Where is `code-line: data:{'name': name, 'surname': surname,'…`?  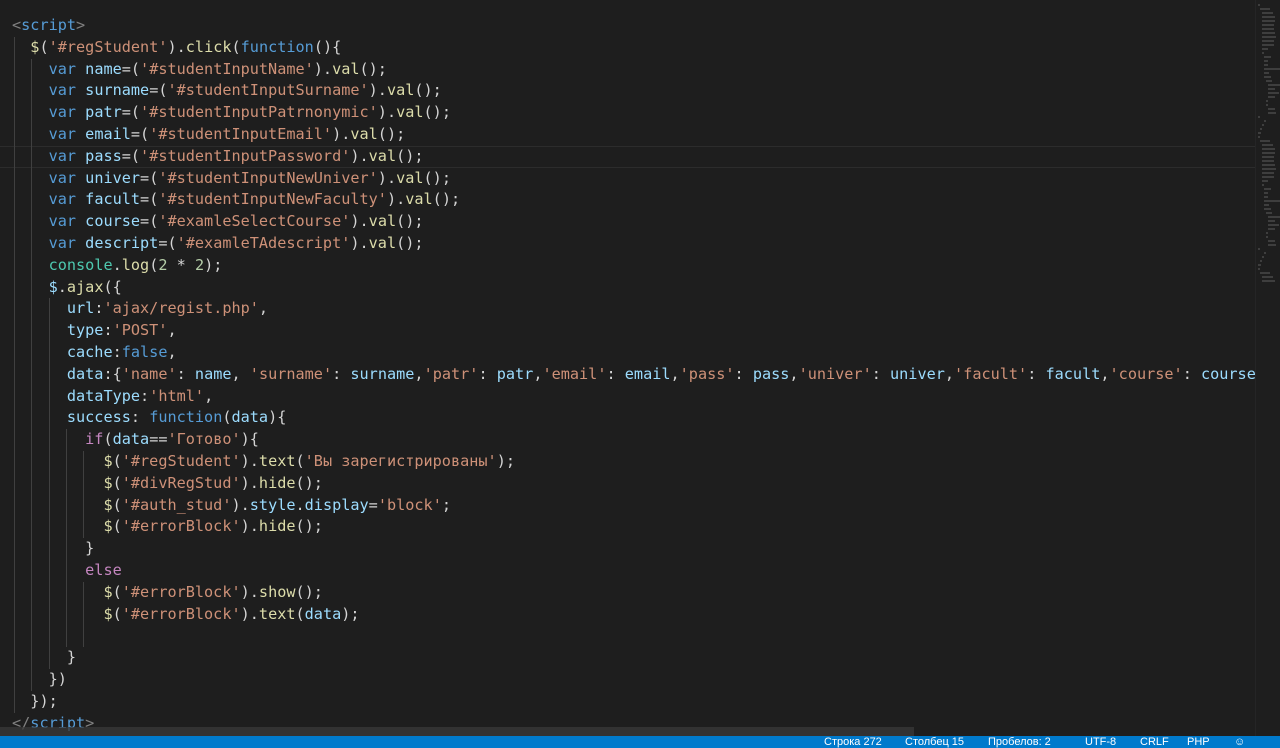 code-line: data:{'name': name, 'surname': surname,'… is located at coordinates (634, 374).